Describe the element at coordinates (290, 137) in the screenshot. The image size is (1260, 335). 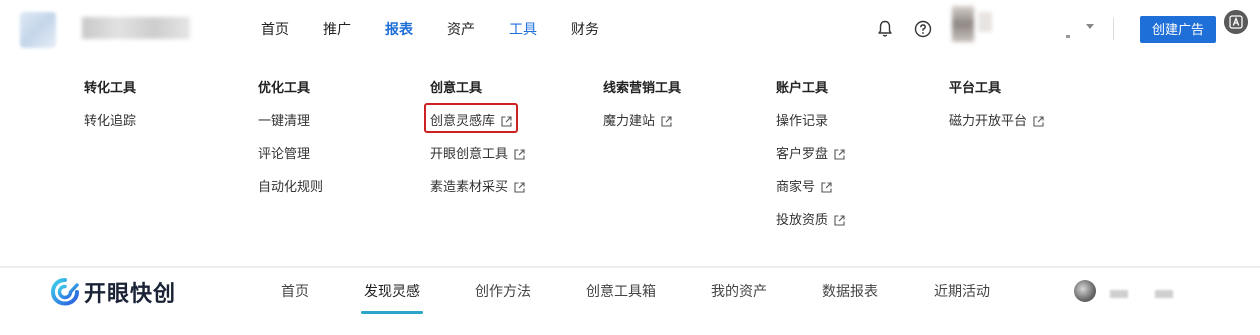
I see `column-optimization-tools: 优化工具 一键清理 评论管理 自动化规则` at that location.